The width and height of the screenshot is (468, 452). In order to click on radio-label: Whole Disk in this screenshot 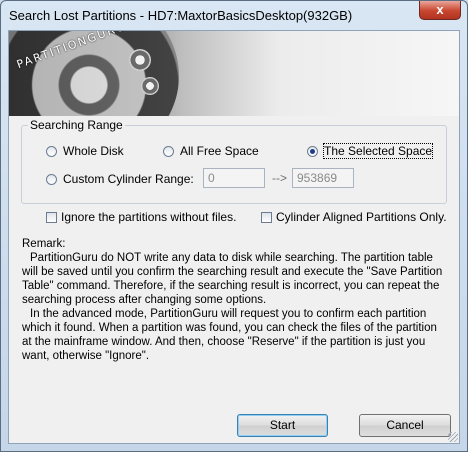, I will do `click(93, 151)`.